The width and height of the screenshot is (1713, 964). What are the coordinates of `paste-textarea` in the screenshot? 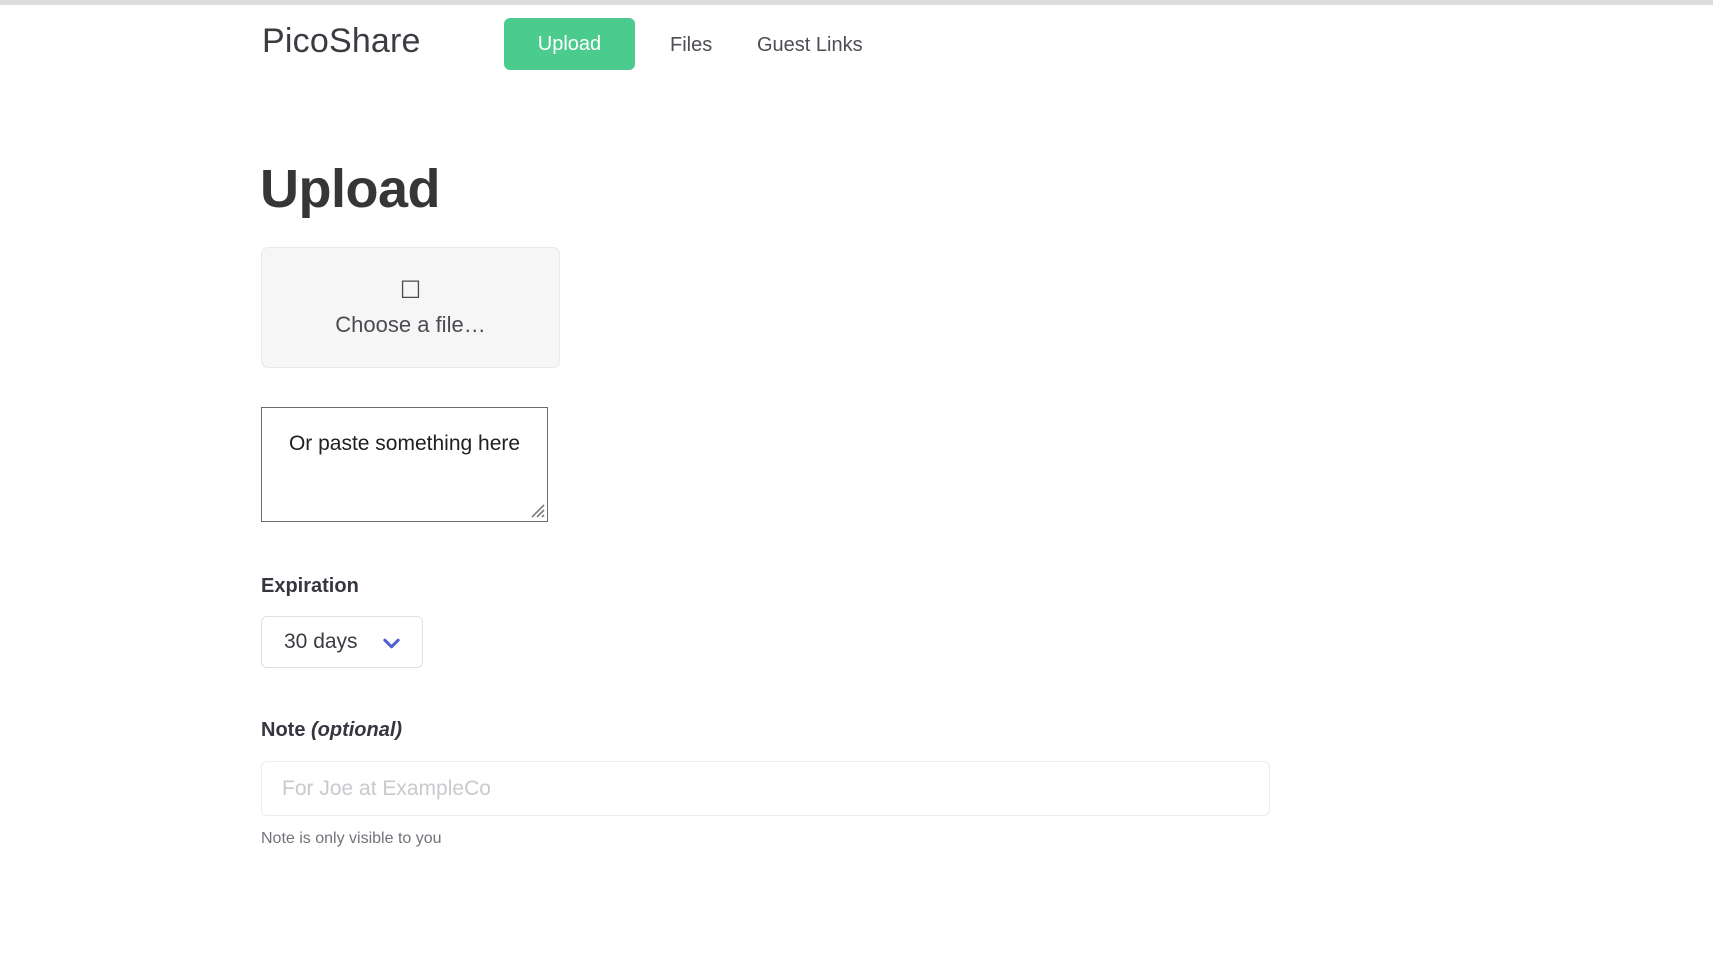 It's located at (404, 464).